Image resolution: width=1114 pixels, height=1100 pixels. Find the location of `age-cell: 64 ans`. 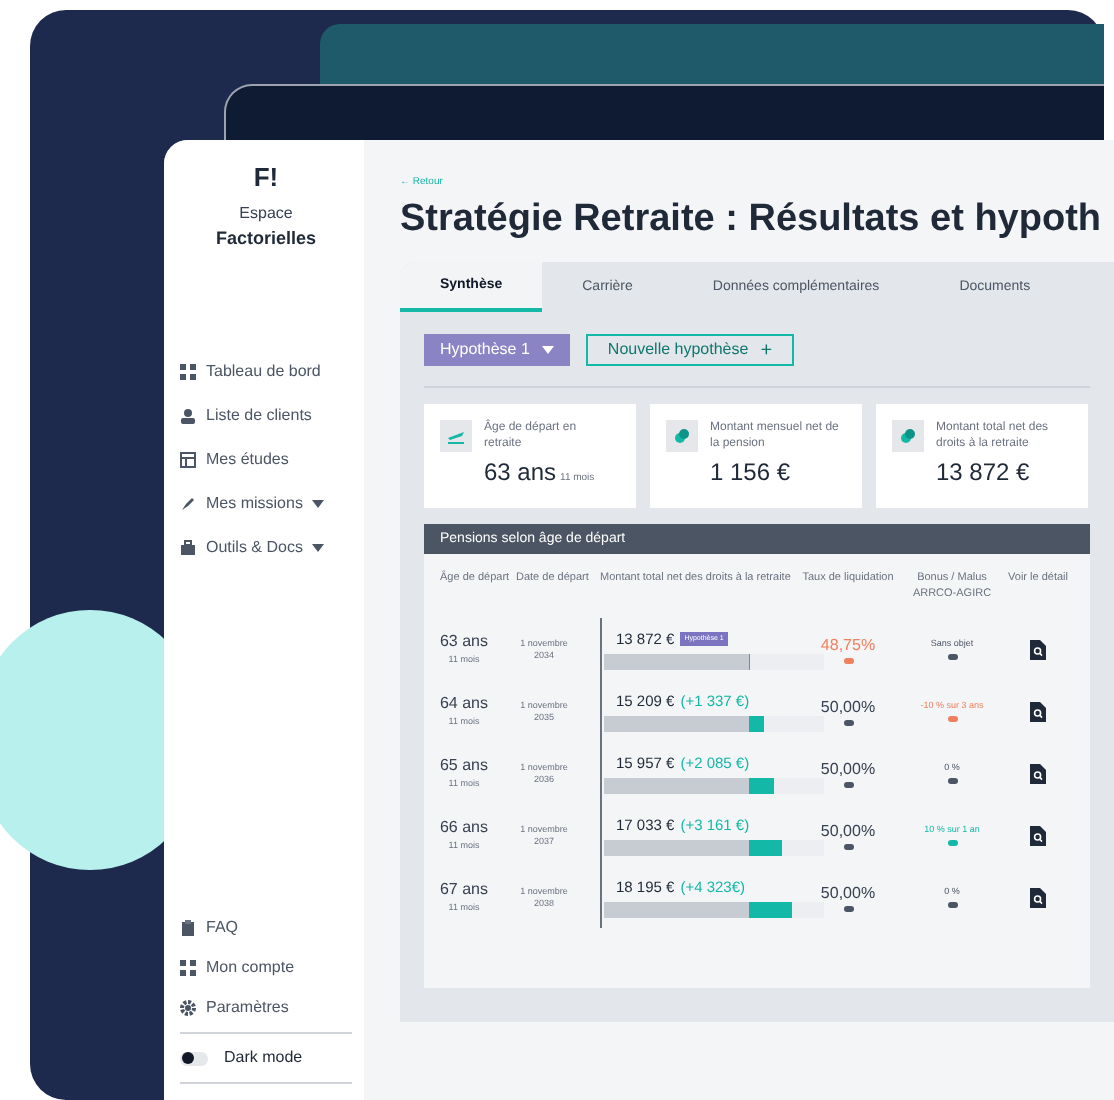

age-cell: 64 ans is located at coordinates (464, 704).